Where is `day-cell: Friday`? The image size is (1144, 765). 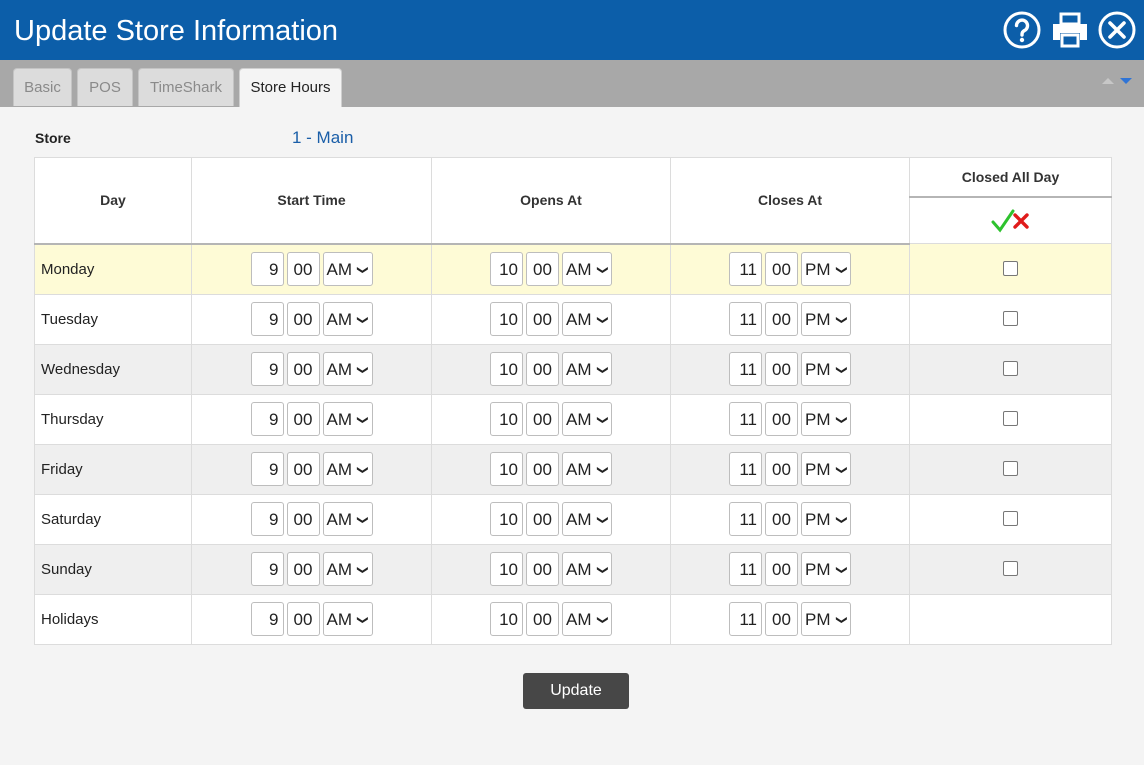 day-cell: Friday is located at coordinates (113, 469).